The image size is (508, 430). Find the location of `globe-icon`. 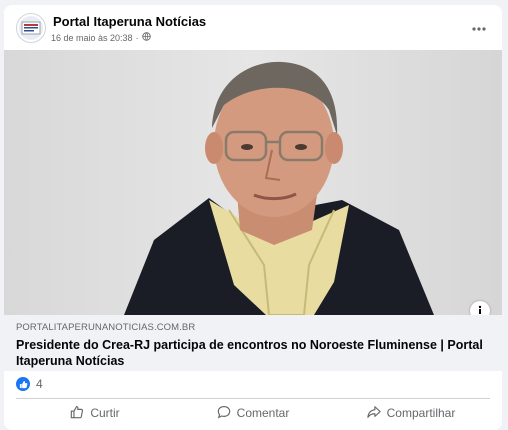

globe-icon is located at coordinates (146, 37).